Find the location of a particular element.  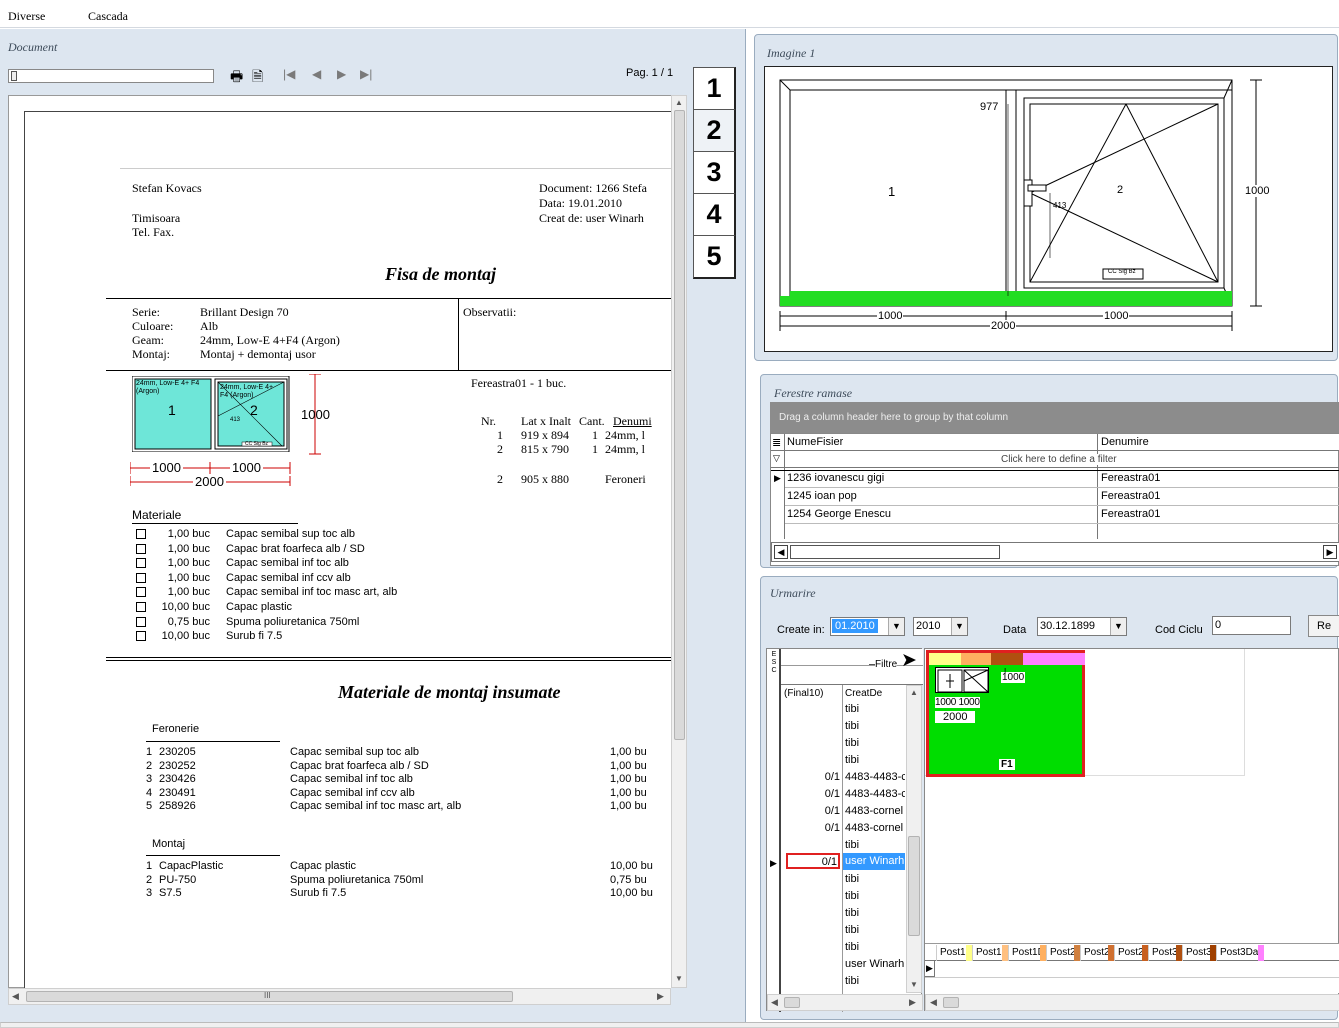

menu-cascada: Cascada is located at coordinates (108, 16).